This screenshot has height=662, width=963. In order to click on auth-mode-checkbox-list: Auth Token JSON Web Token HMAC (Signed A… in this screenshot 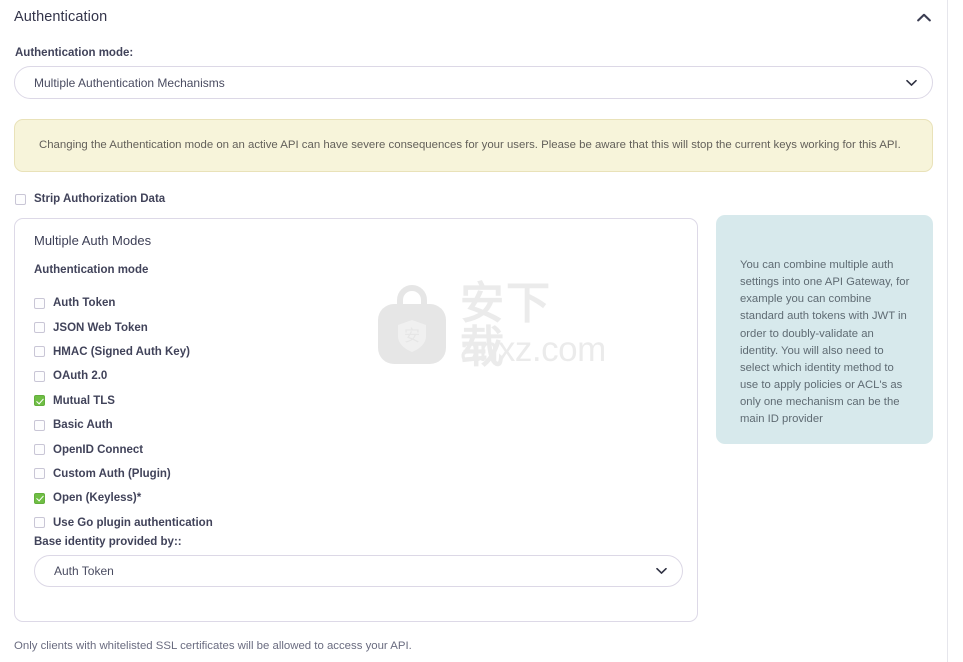, I will do `click(123, 413)`.